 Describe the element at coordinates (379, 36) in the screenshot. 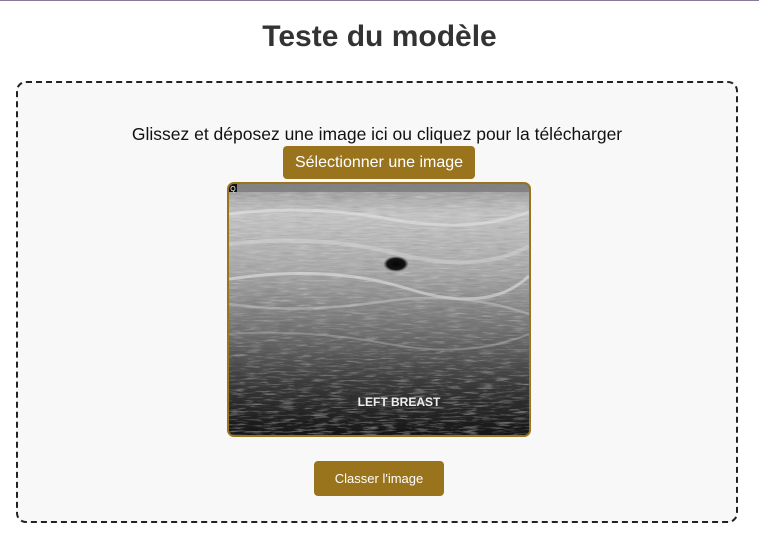

I see `page-title: Teste du modèle` at that location.